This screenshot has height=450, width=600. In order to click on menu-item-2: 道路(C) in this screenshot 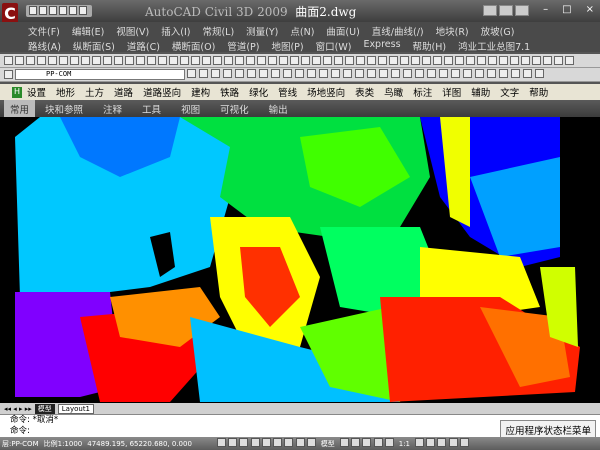, I will do `click(143, 45)`.